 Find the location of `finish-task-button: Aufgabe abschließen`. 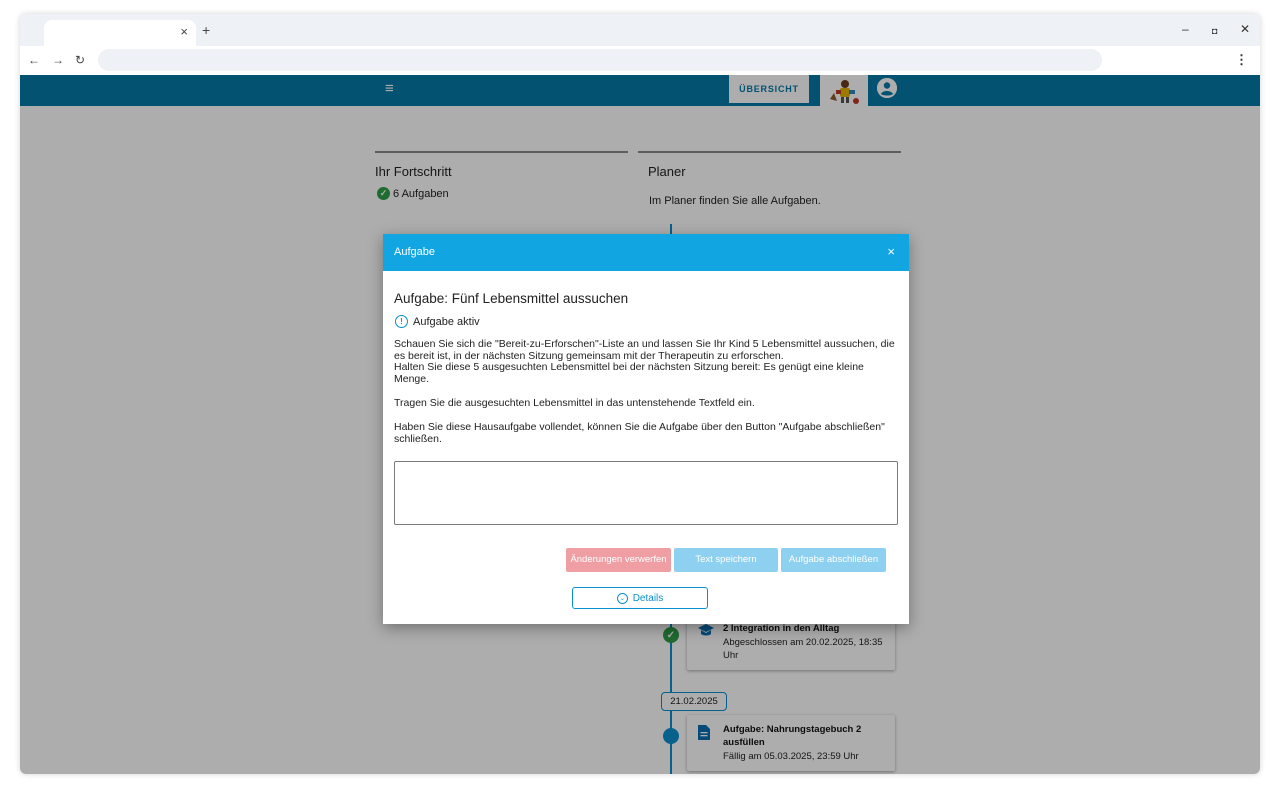

finish-task-button: Aufgabe abschließen is located at coordinates (833, 560).